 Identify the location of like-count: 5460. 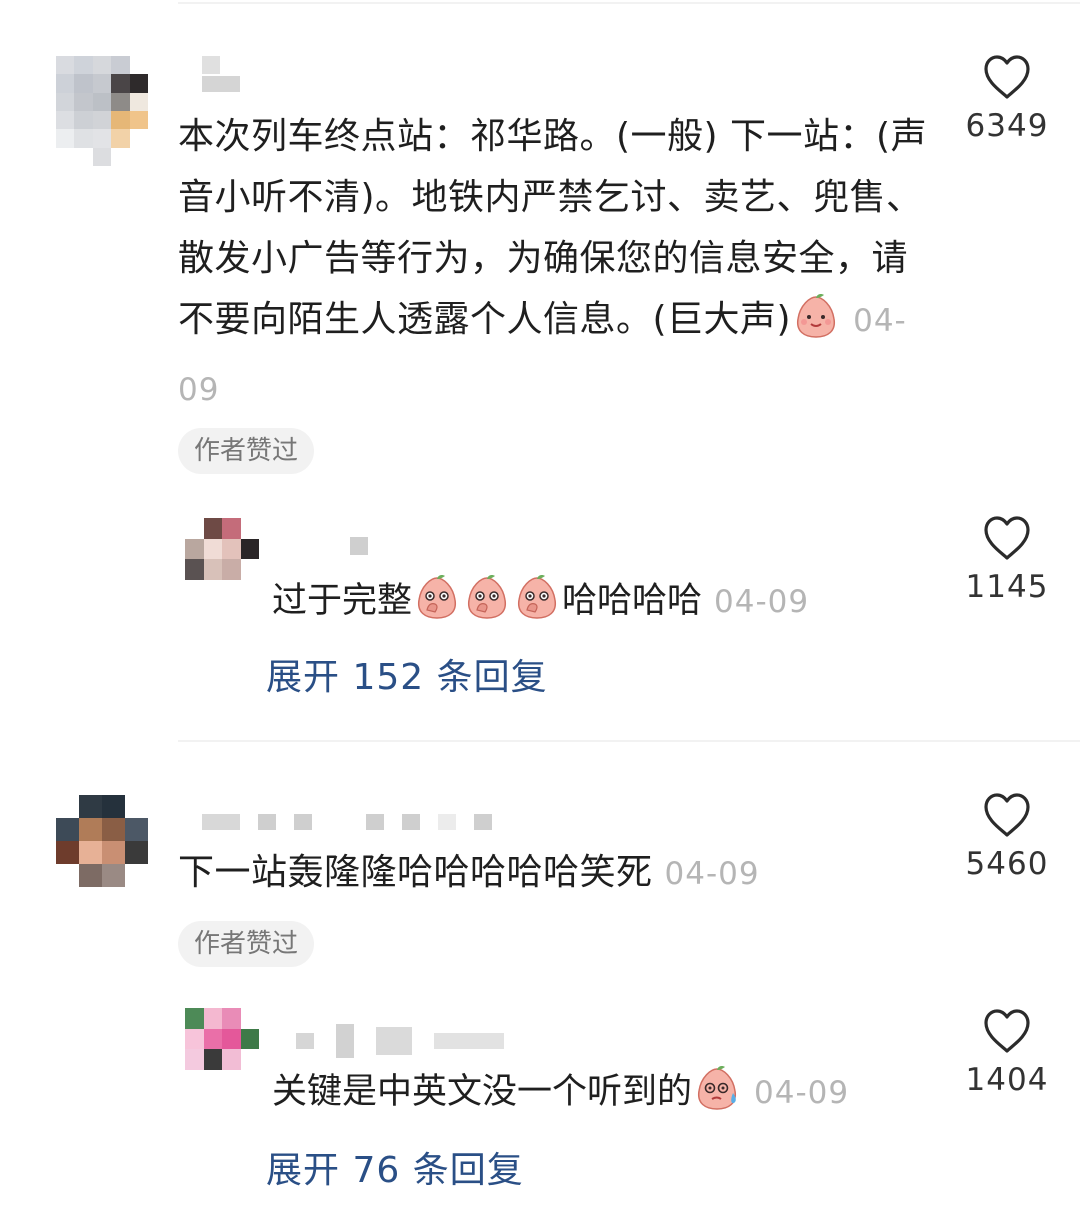
(1007, 864).